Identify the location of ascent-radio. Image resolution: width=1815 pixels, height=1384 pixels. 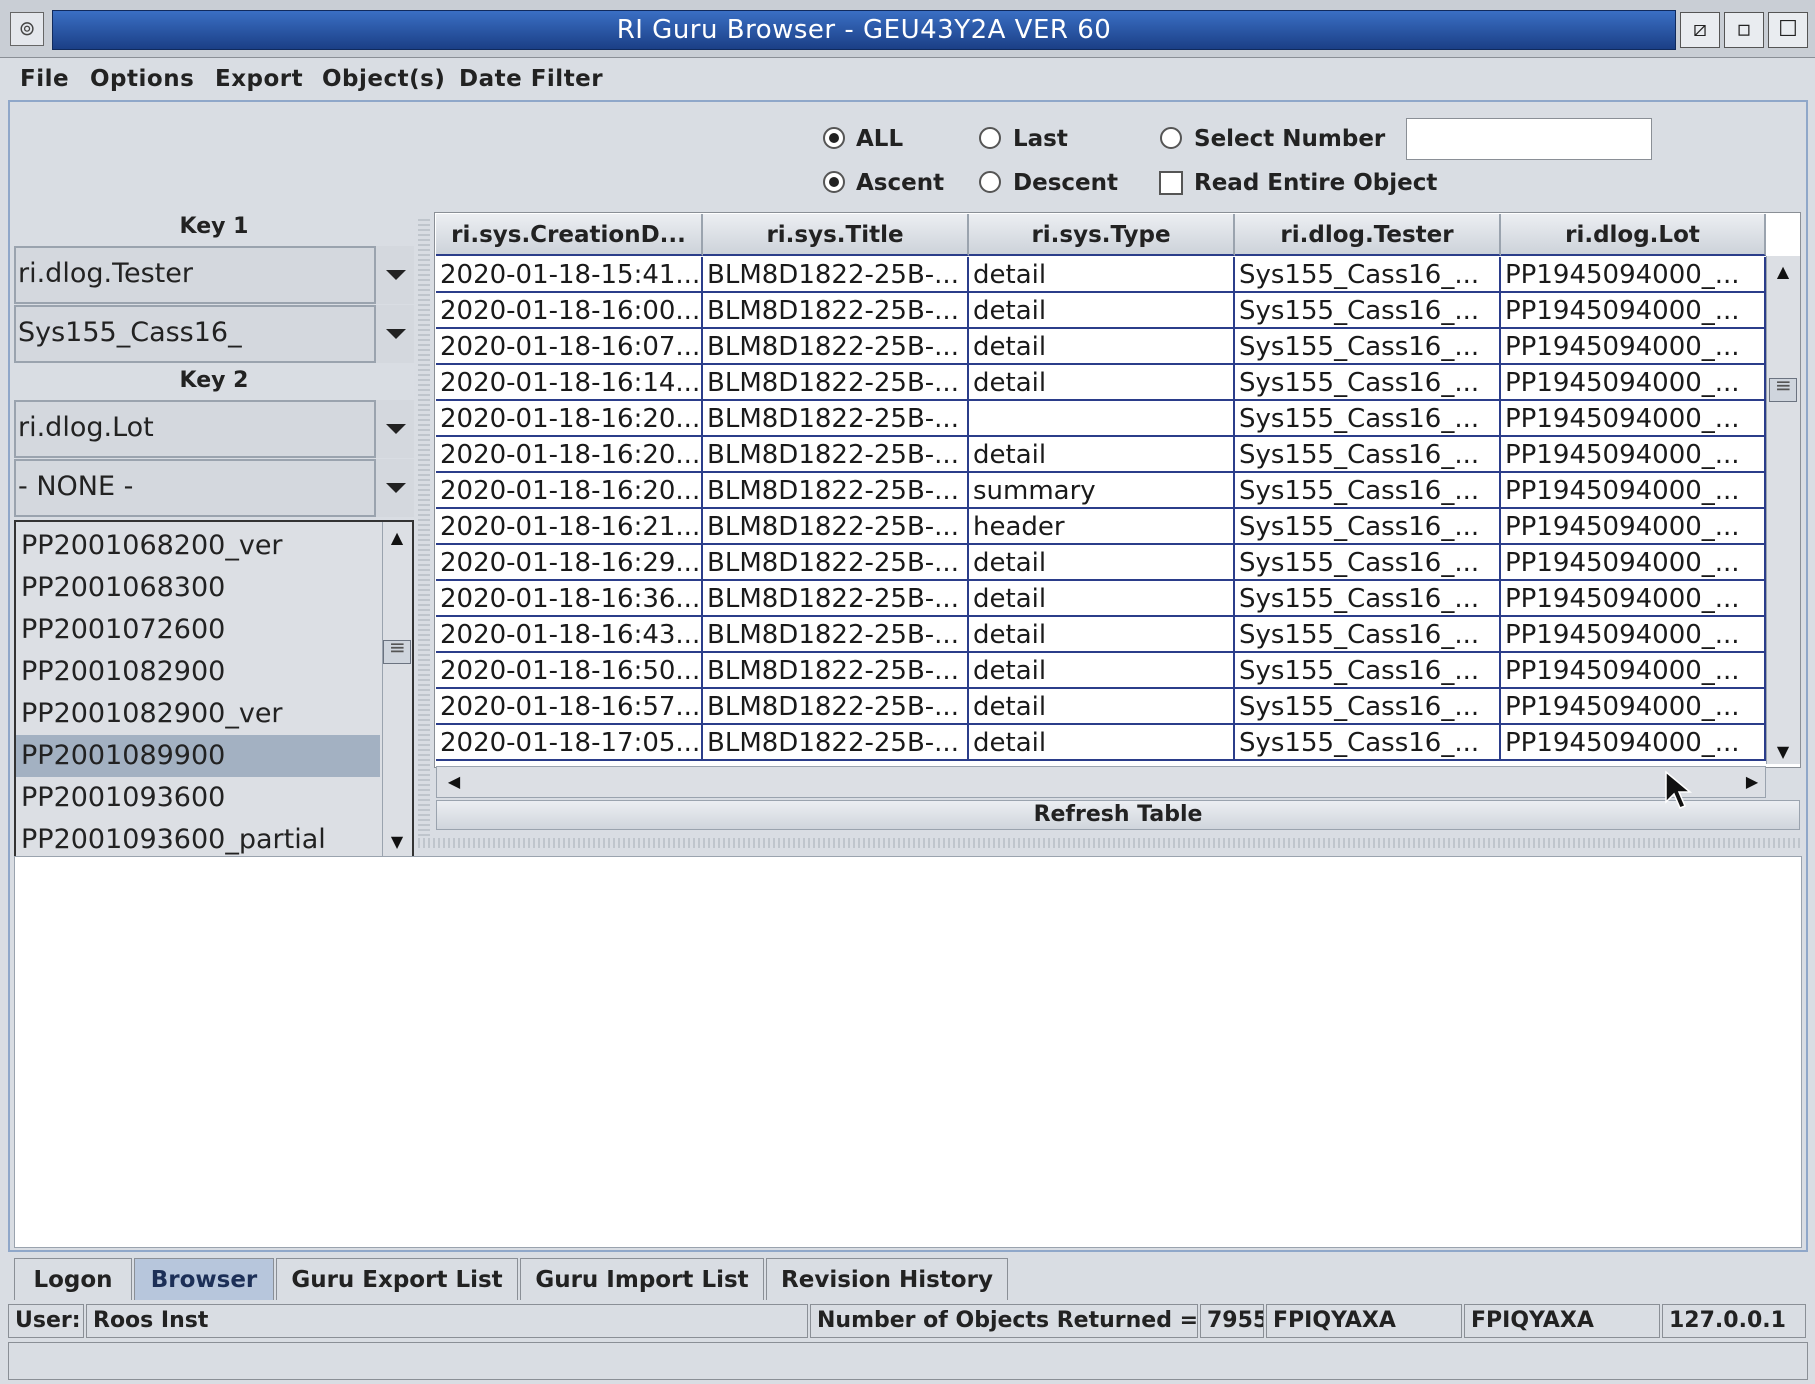
(834, 182).